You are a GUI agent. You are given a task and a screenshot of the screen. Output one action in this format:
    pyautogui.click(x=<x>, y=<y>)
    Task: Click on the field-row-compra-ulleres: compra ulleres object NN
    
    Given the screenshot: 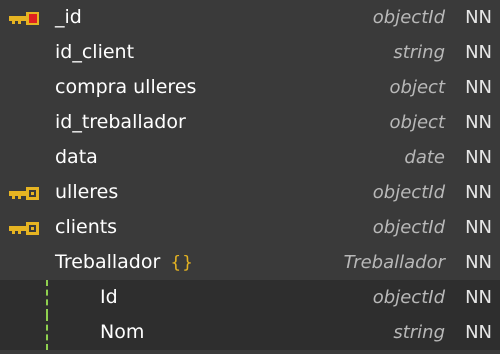 What is the action you would take?
    pyautogui.click(x=250, y=87)
    